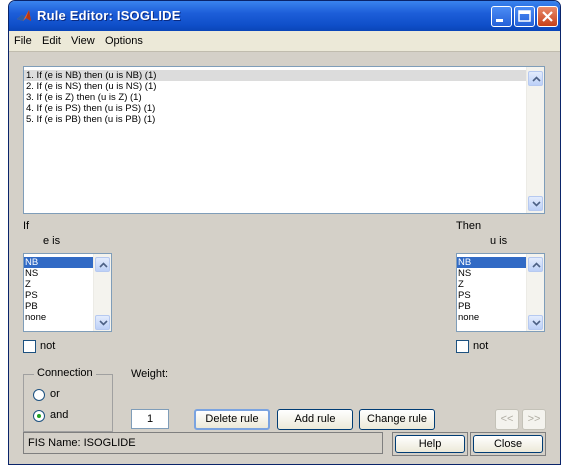  Describe the element at coordinates (48, 346) in the screenshot. I see `if-not-label: not` at that location.